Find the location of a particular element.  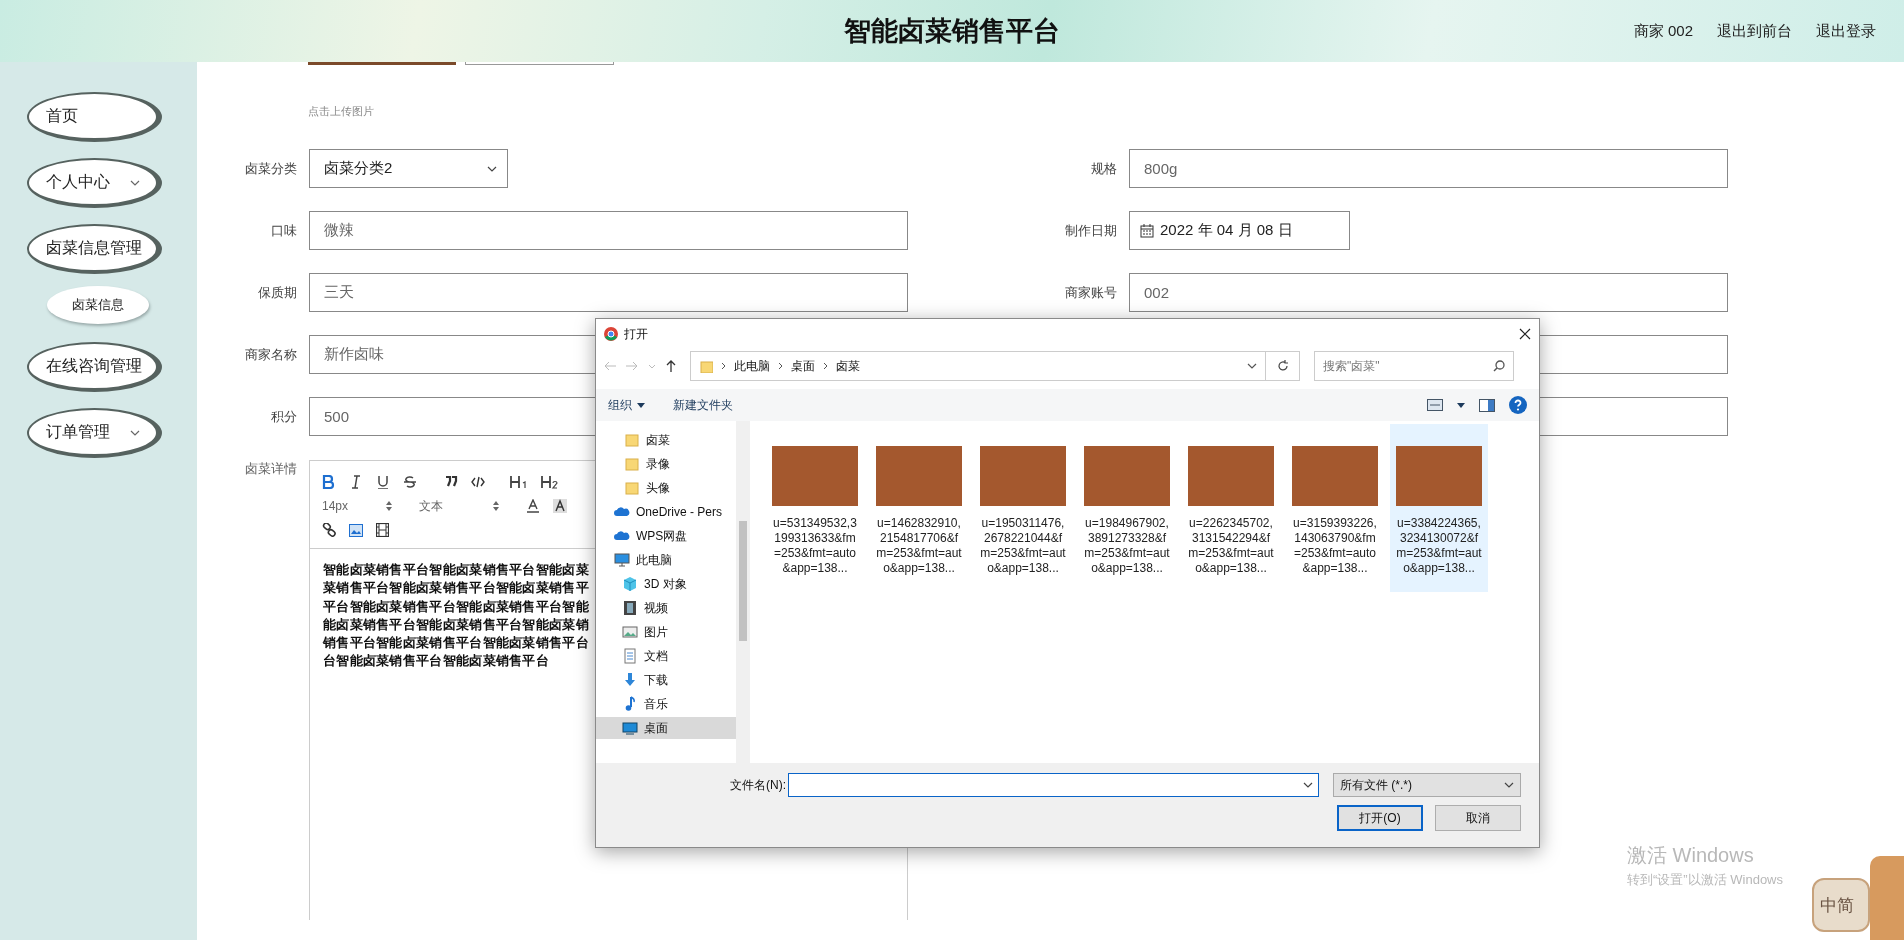

bold-icon is located at coordinates (329, 482).